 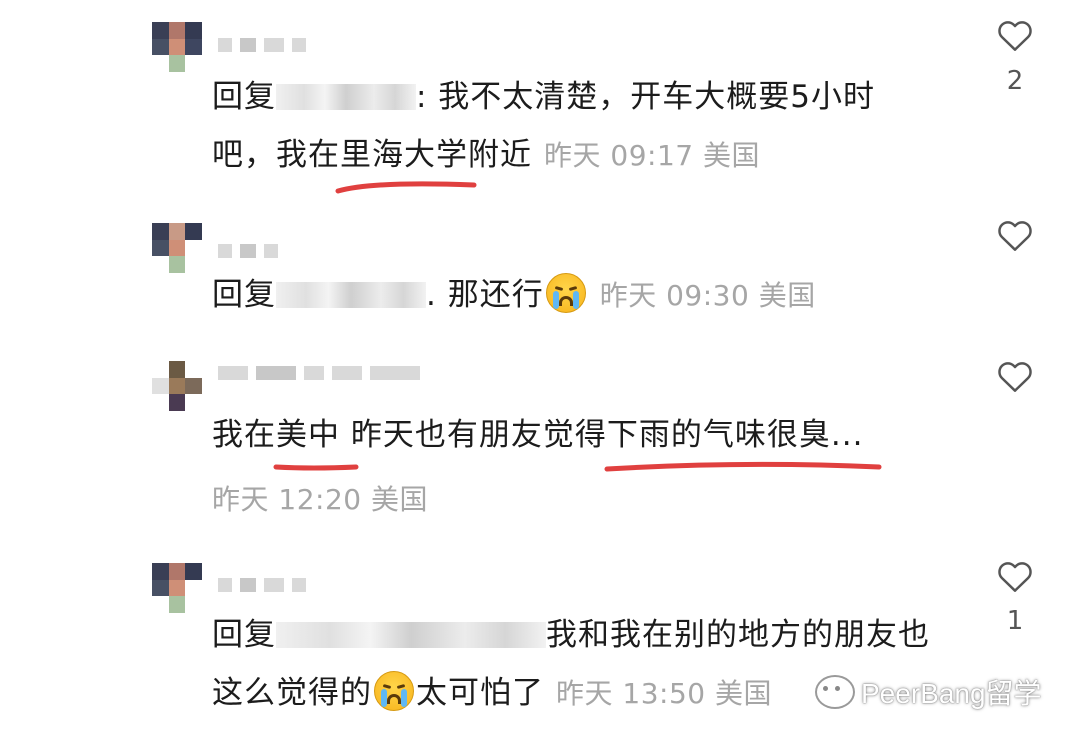 I want to click on comment-text-part: 昨天也有朋友觉得, so click(x=473, y=435).